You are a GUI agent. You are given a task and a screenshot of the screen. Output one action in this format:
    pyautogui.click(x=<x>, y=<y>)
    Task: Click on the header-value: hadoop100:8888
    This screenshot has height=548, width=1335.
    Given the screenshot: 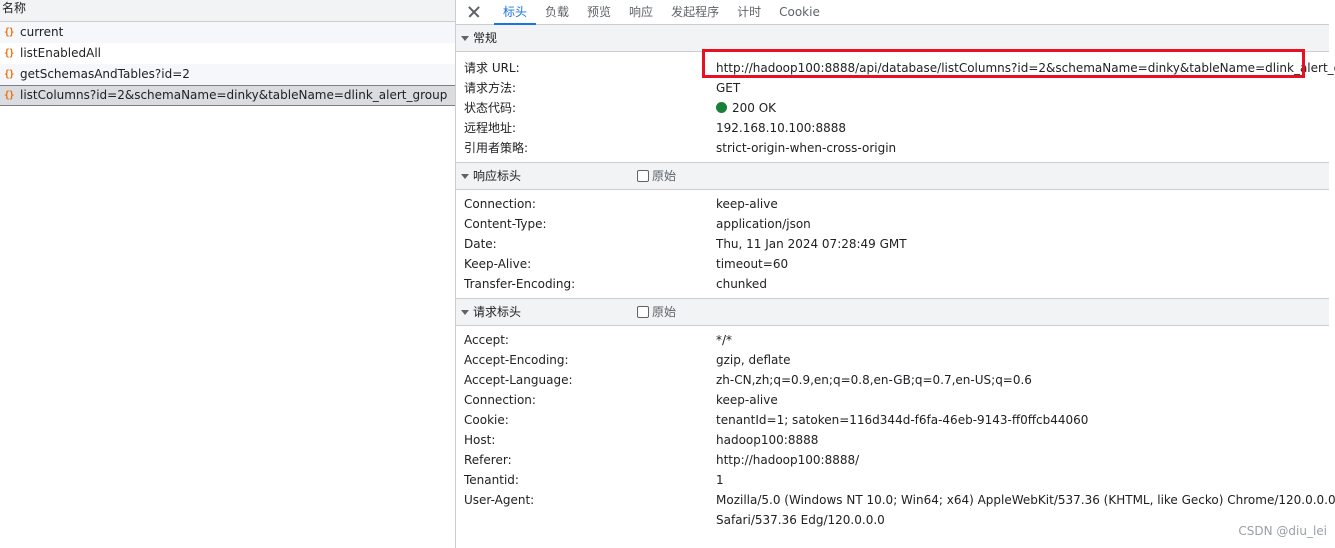 What is the action you would take?
    pyautogui.click(x=767, y=440)
    